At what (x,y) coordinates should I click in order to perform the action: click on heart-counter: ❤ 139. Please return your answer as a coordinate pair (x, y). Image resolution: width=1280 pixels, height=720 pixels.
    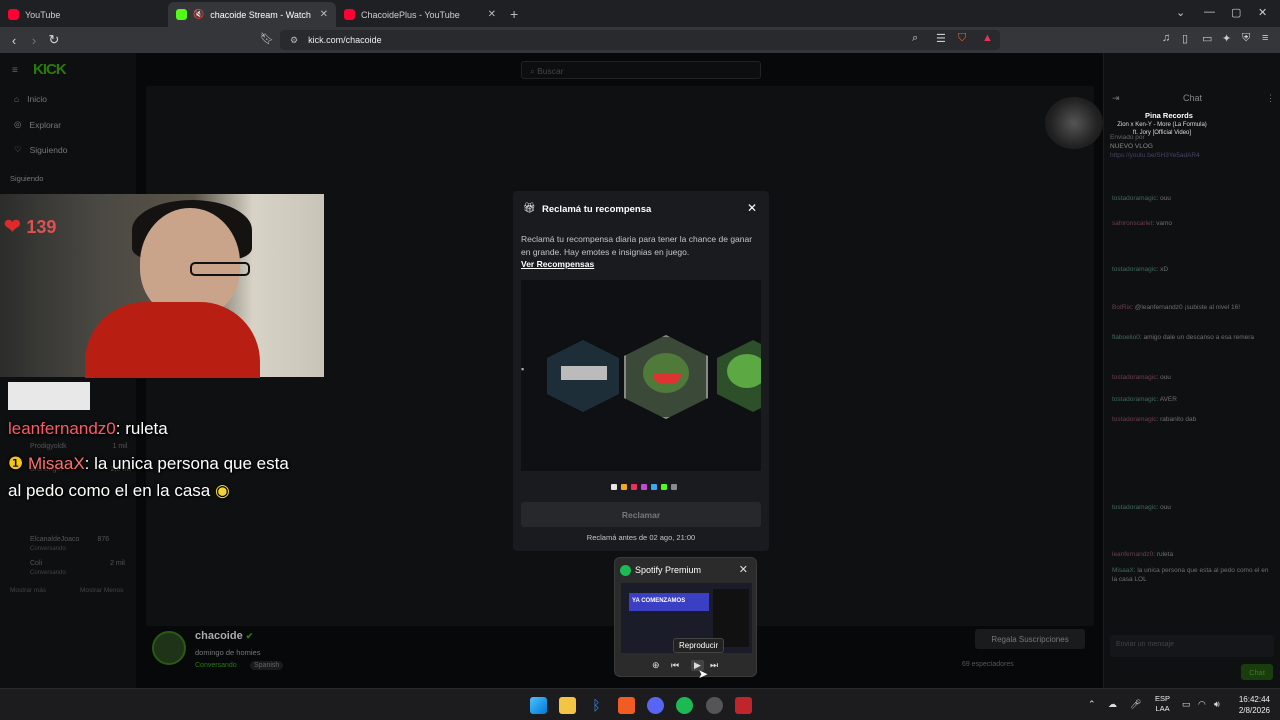
    Looking at the image, I should click on (30, 227).